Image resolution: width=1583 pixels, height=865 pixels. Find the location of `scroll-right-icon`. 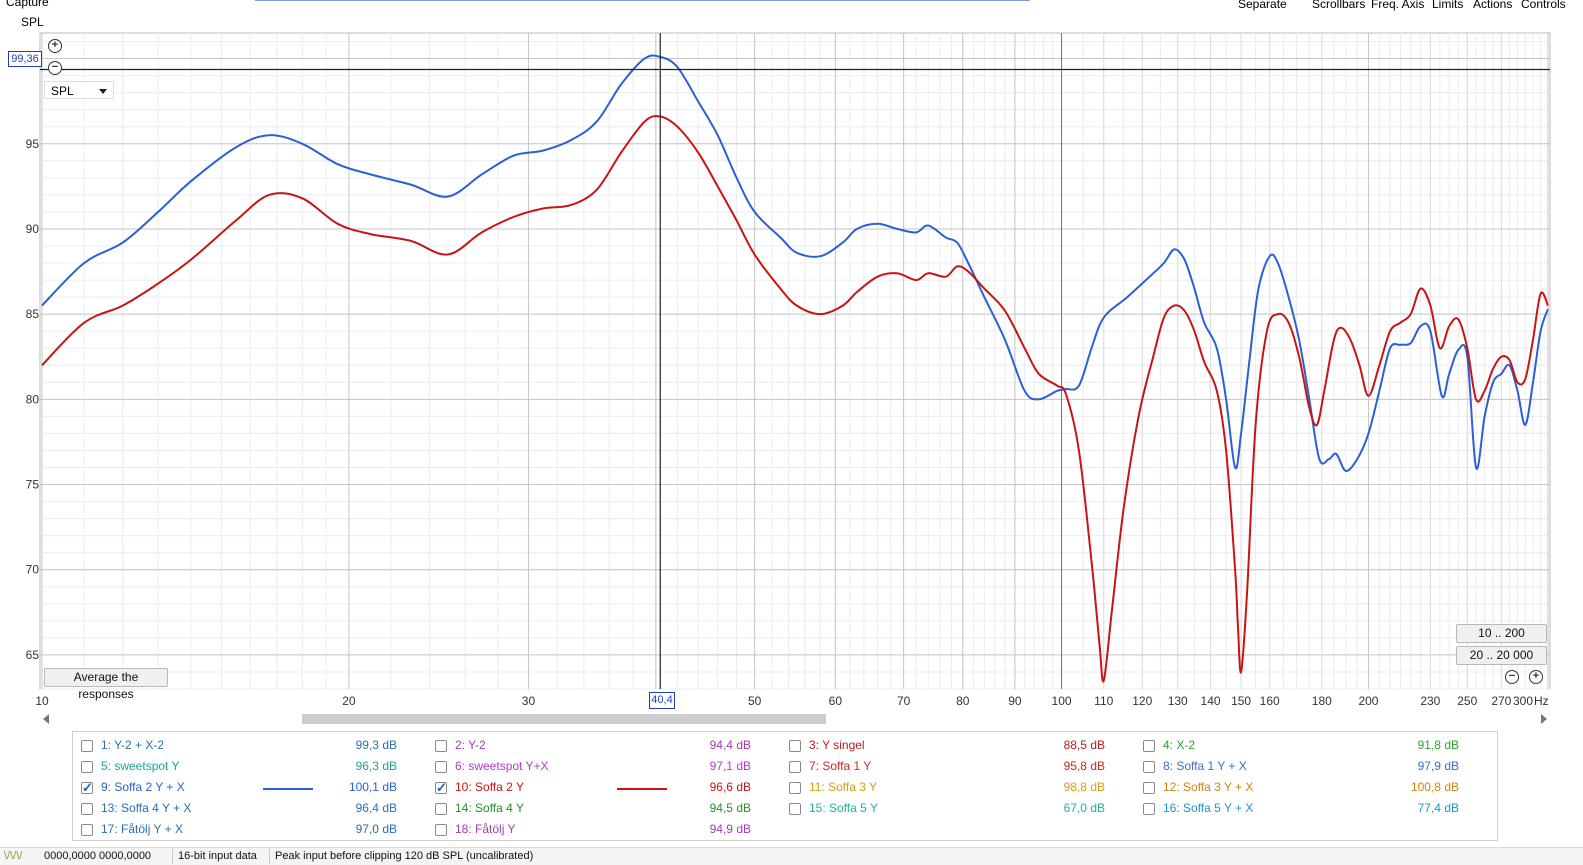

scroll-right-icon is located at coordinates (1544, 719).